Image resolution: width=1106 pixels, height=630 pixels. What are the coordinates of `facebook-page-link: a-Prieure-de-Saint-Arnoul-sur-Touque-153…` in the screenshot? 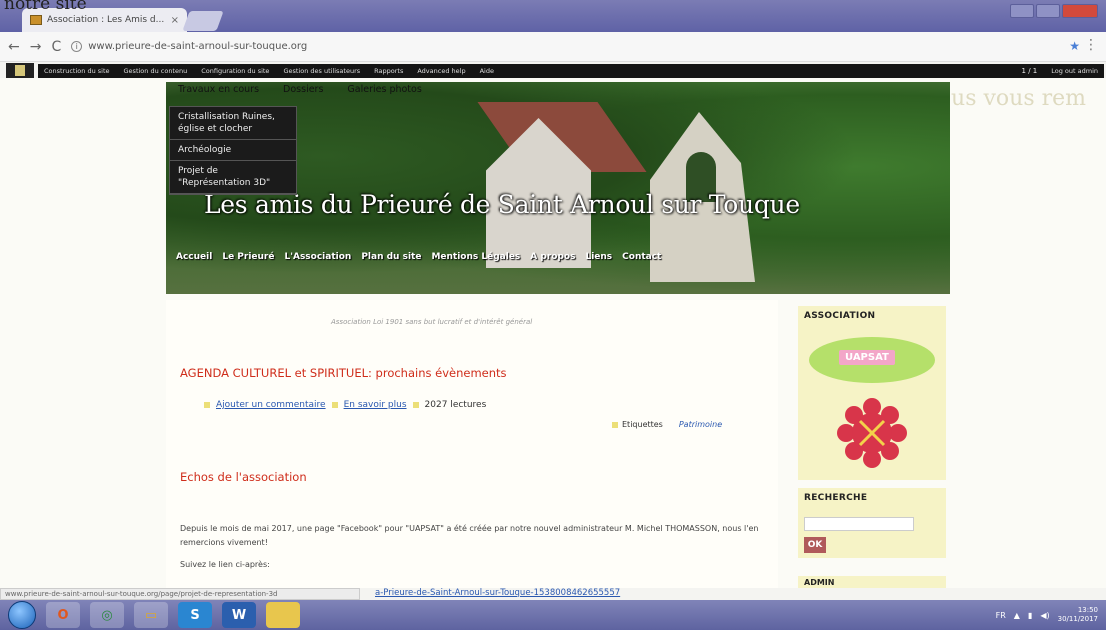 It's located at (497, 593).